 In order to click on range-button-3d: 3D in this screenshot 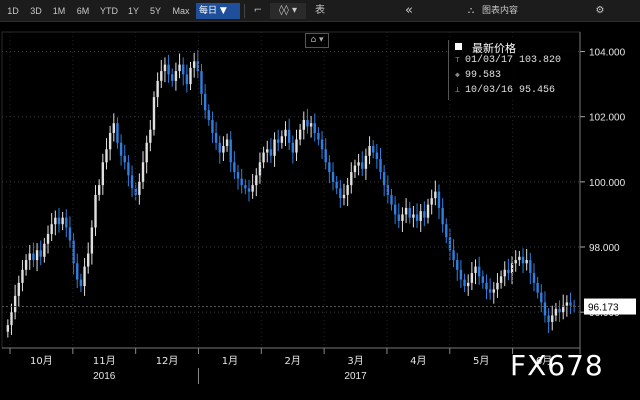, I will do `click(36, 11)`.